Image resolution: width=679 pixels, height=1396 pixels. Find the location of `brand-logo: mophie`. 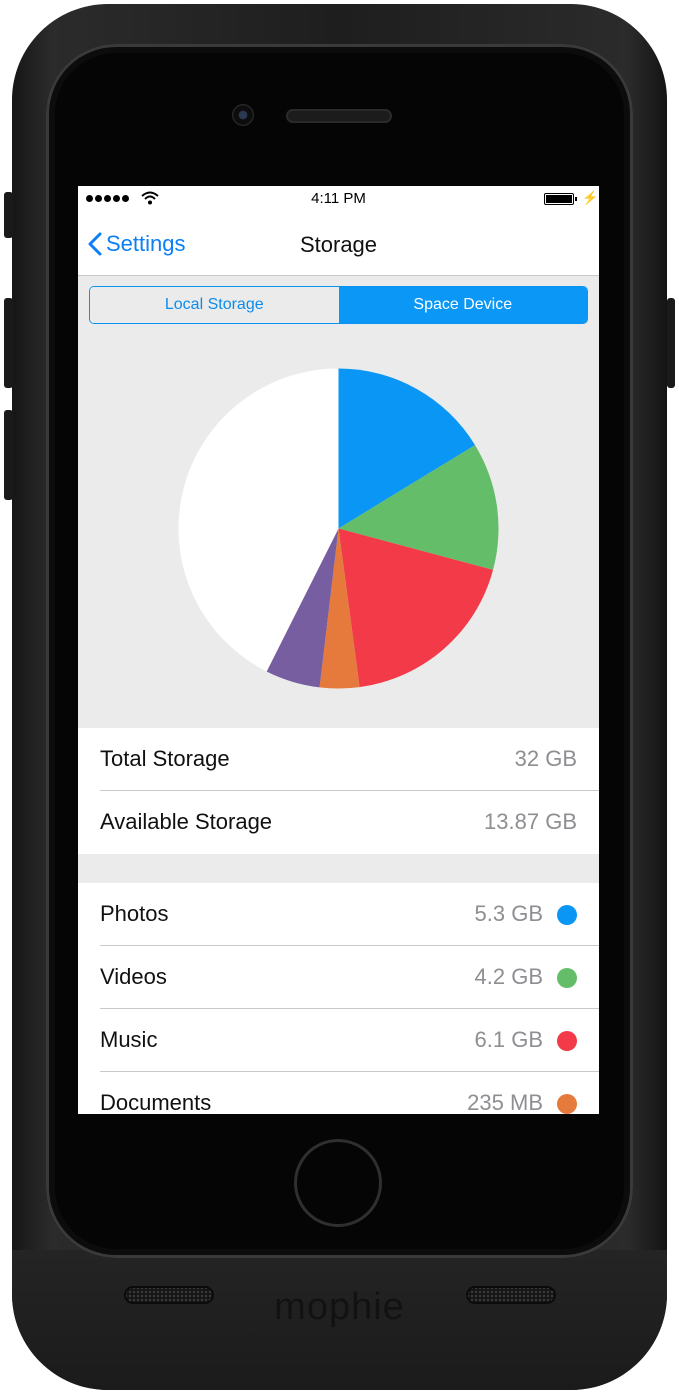

brand-logo: mophie is located at coordinates (339, 1307).